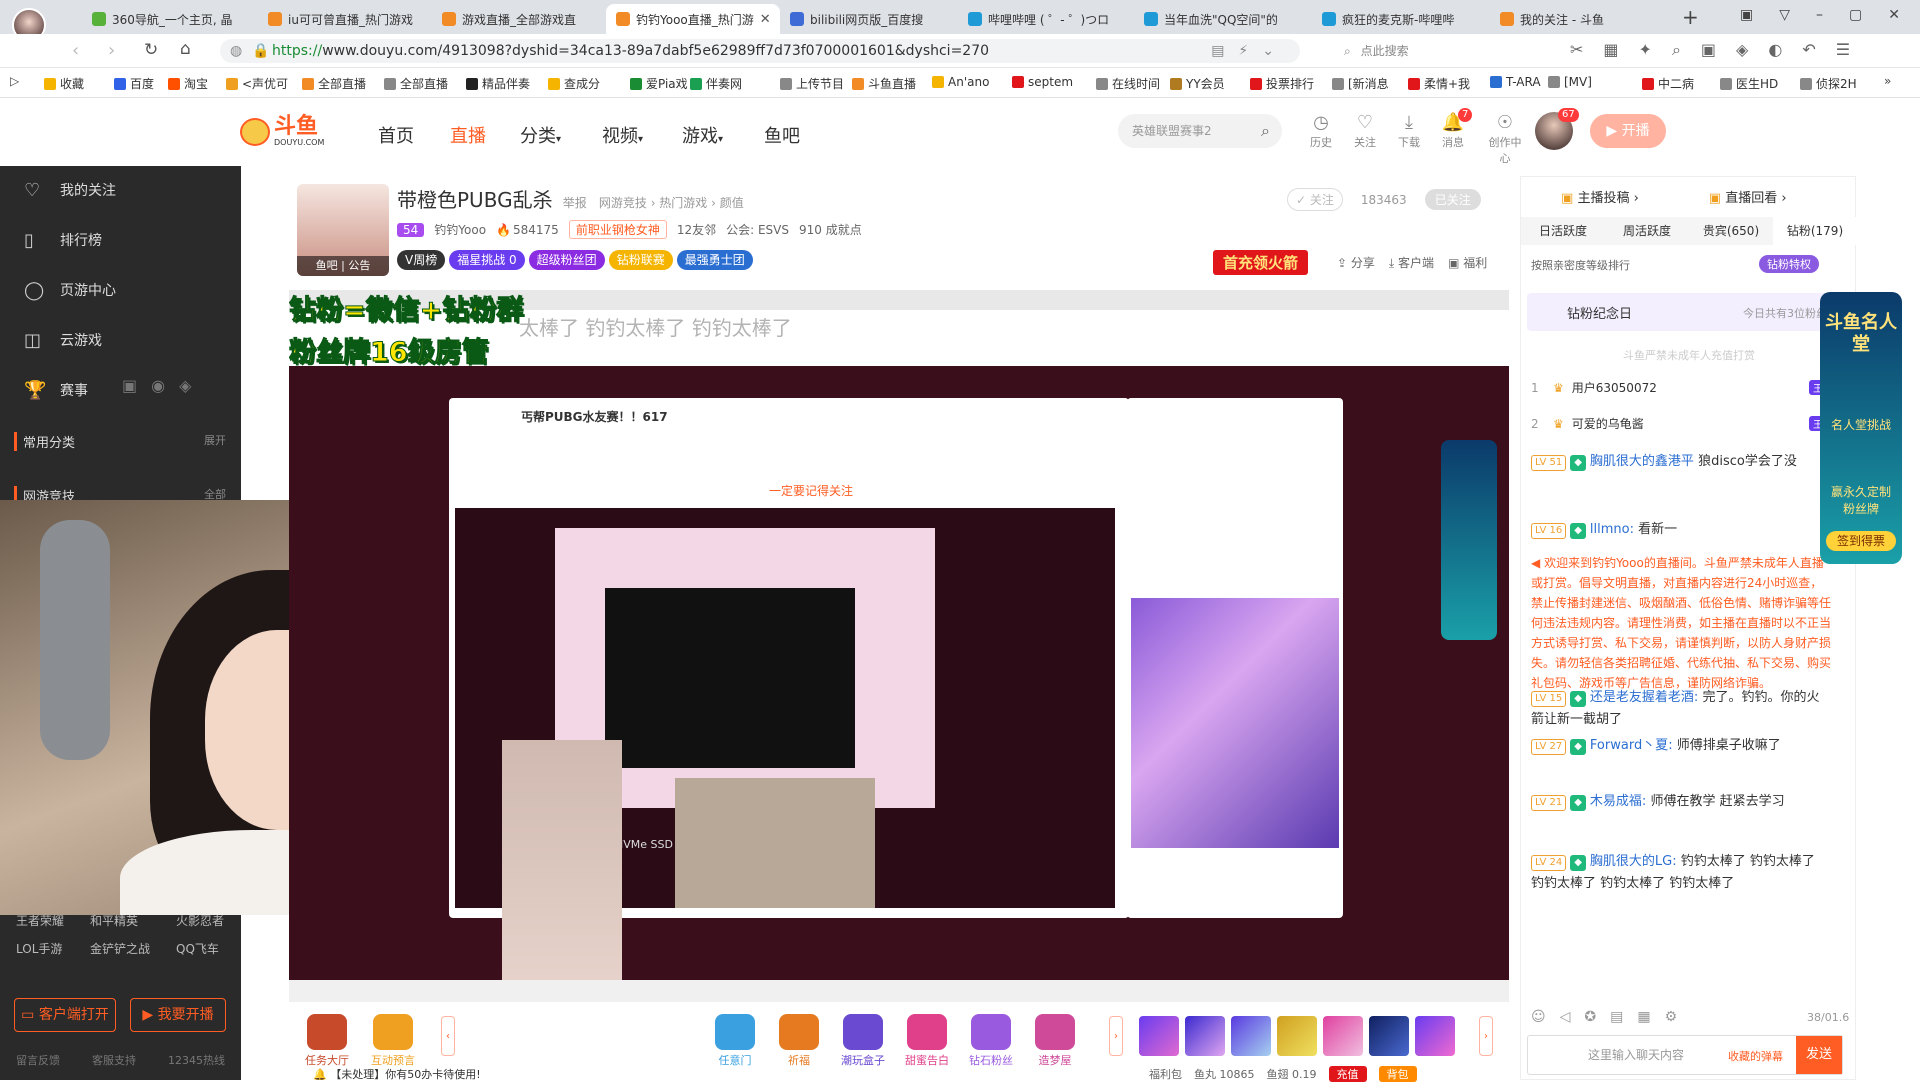  Describe the element at coordinates (1748, 196) in the screenshot. I see `replay-link: ▣ 直播回看 ›` at that location.